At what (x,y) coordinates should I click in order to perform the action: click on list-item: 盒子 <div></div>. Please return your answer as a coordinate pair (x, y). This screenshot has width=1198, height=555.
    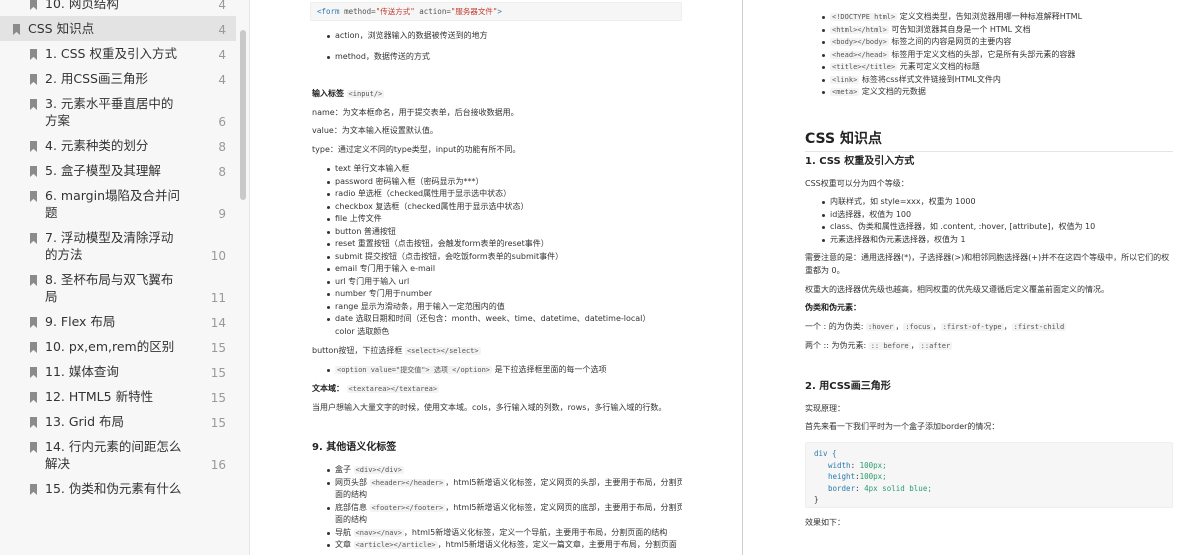
    Looking at the image, I should click on (503, 470).